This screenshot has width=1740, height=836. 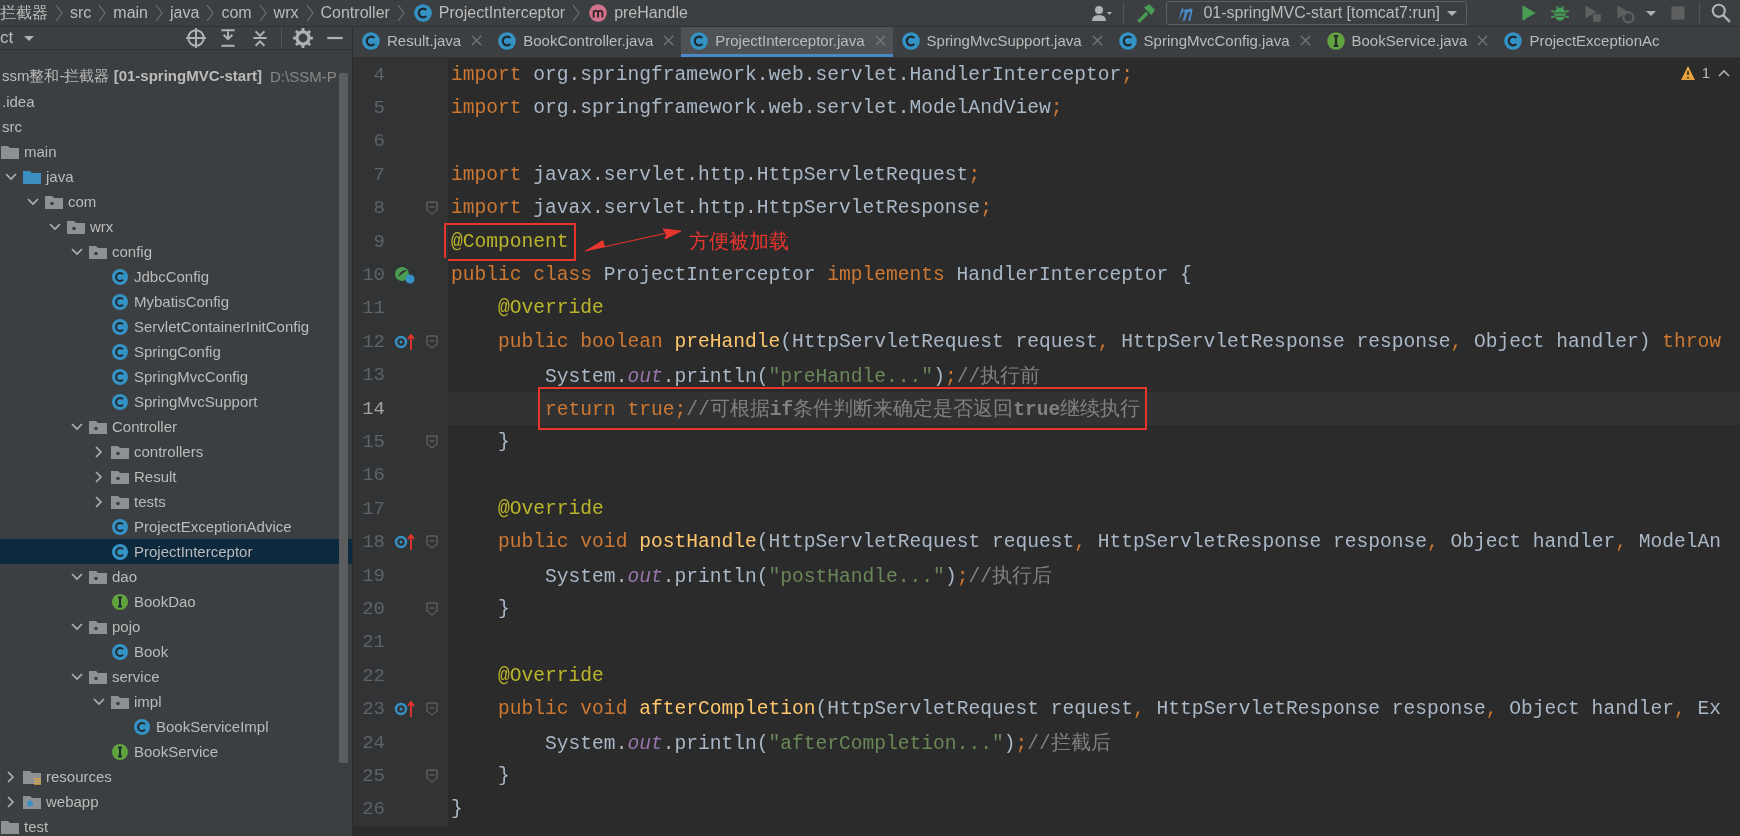 I want to click on tree-row: wrx, so click(x=176, y=226).